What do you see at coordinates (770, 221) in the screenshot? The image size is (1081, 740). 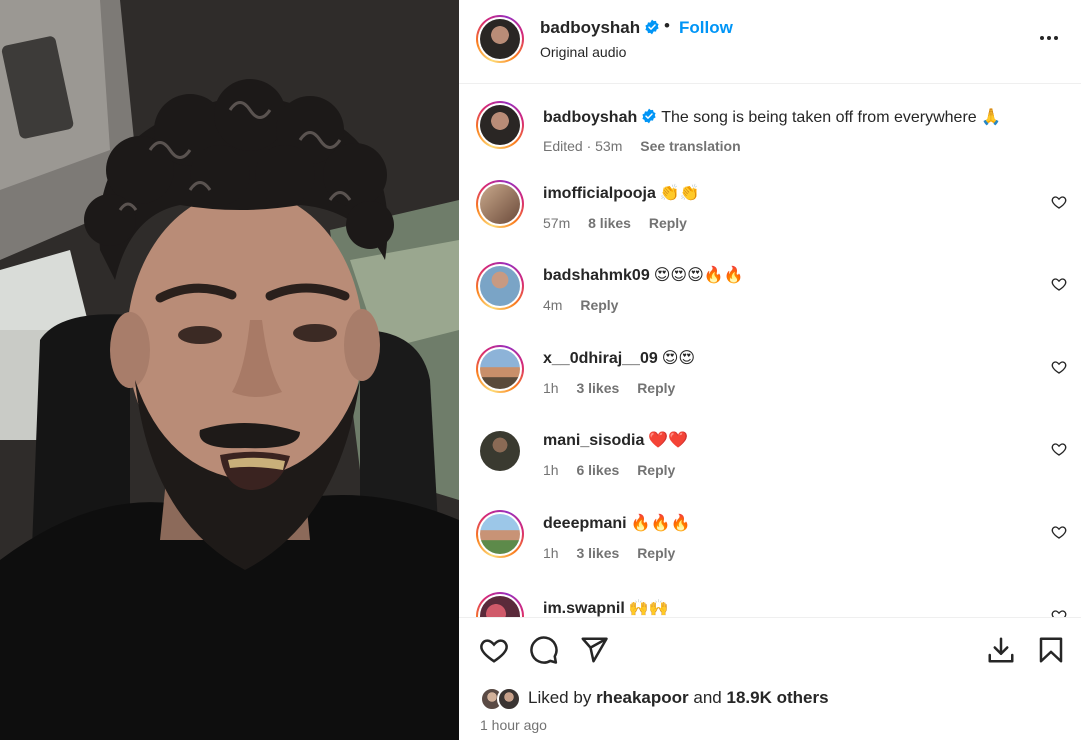 I see `comment-item: imofficialpooja 👏👏 57m 8 likes Reply` at bounding box center [770, 221].